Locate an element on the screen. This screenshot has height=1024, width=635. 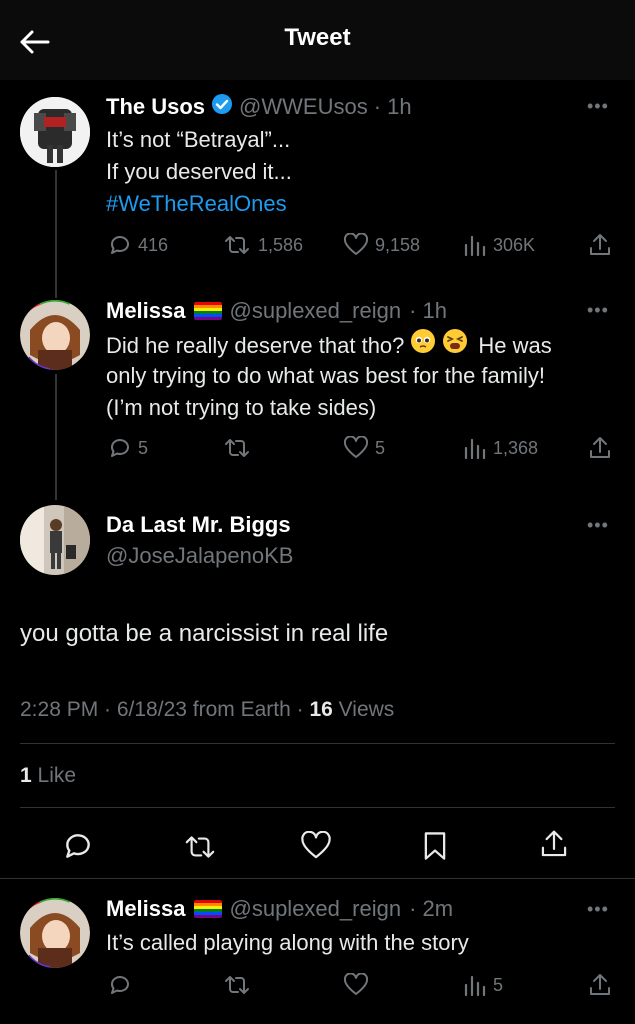
author-name: Da Last Mr. Biggs is located at coordinates (198, 525).